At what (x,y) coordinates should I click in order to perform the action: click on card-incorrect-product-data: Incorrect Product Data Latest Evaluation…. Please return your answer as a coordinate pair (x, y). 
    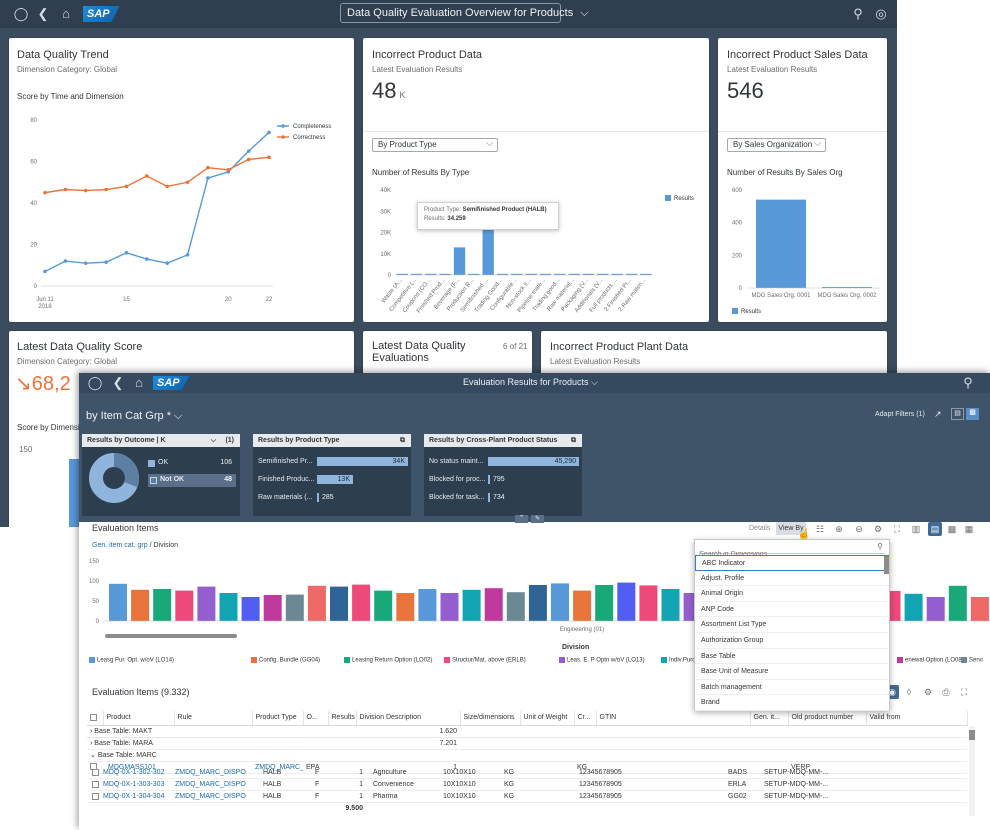
    Looking at the image, I should click on (536, 180).